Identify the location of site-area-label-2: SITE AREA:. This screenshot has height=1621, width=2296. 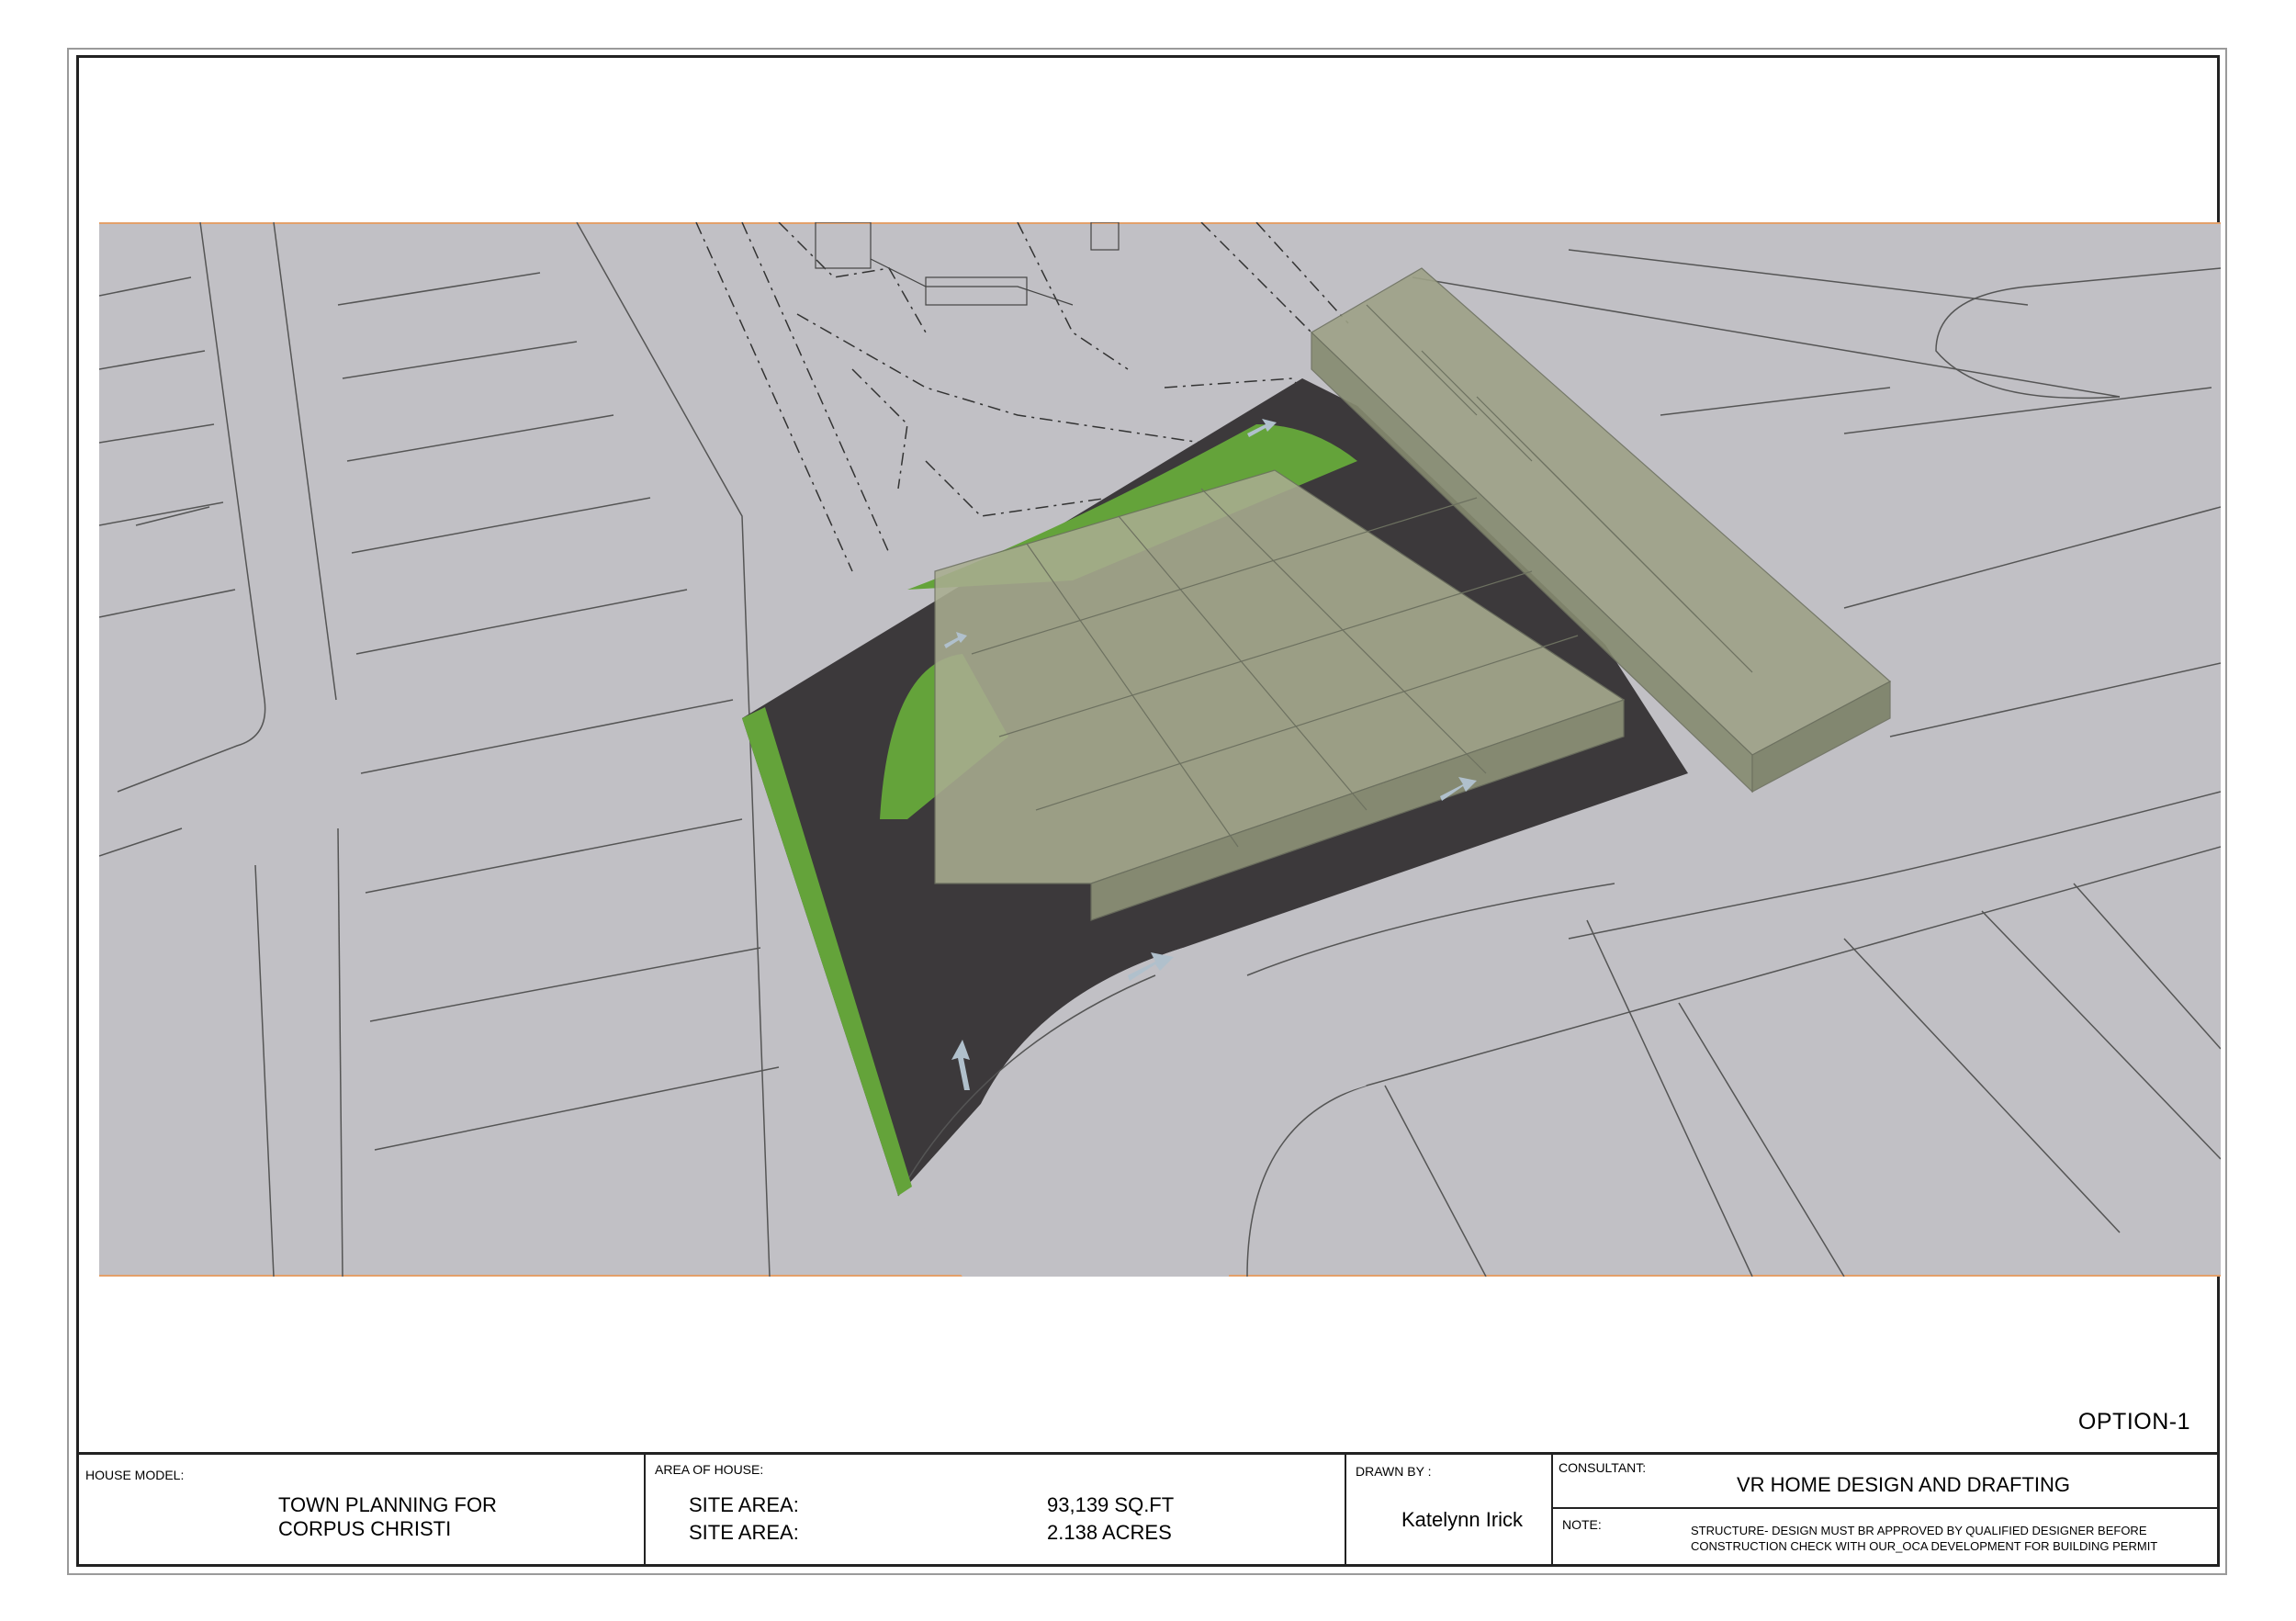
(744, 1532).